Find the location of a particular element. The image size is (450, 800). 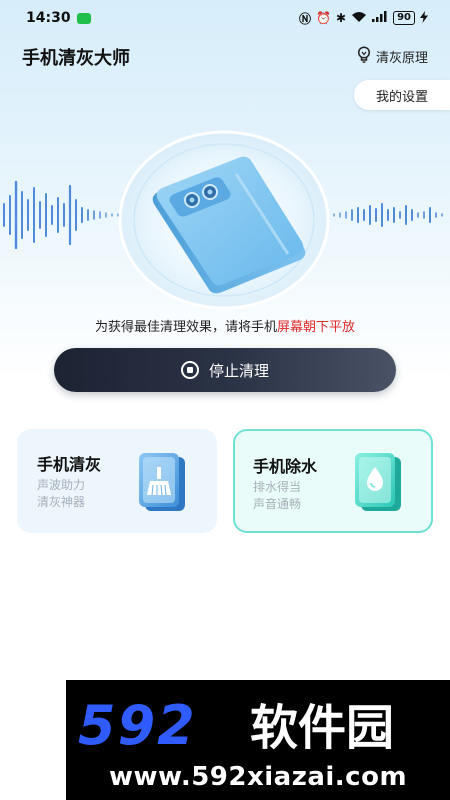

hint-highlight: 屏幕朝下平放 is located at coordinates (316, 327).